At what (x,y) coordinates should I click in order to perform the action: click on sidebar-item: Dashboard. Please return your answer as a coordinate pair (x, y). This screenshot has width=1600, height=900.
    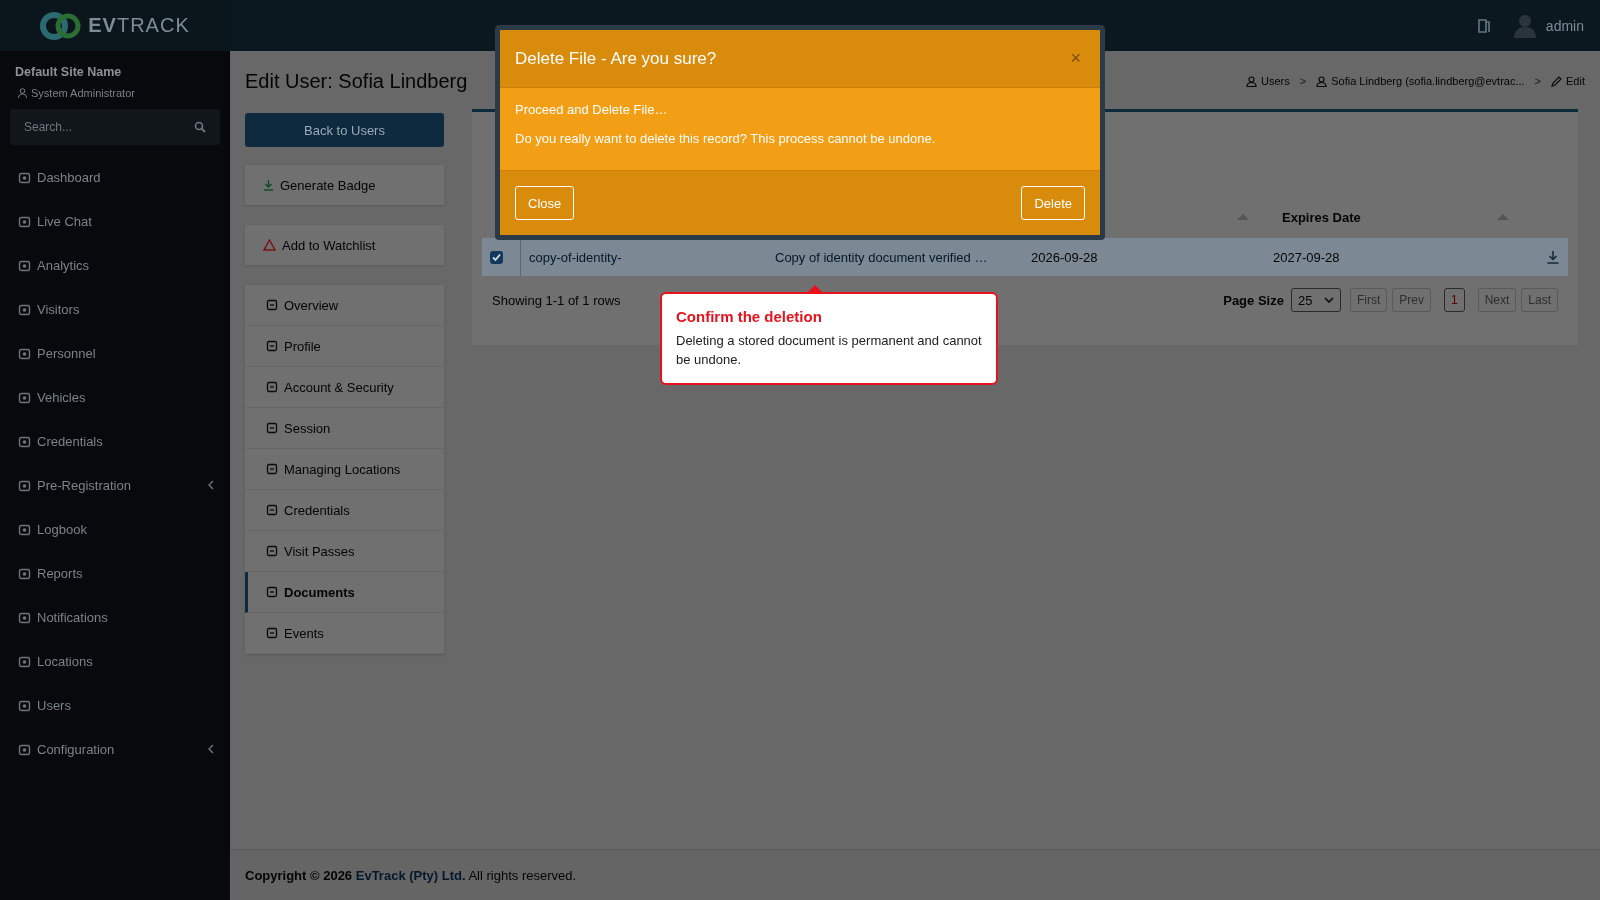
    Looking at the image, I should click on (115, 177).